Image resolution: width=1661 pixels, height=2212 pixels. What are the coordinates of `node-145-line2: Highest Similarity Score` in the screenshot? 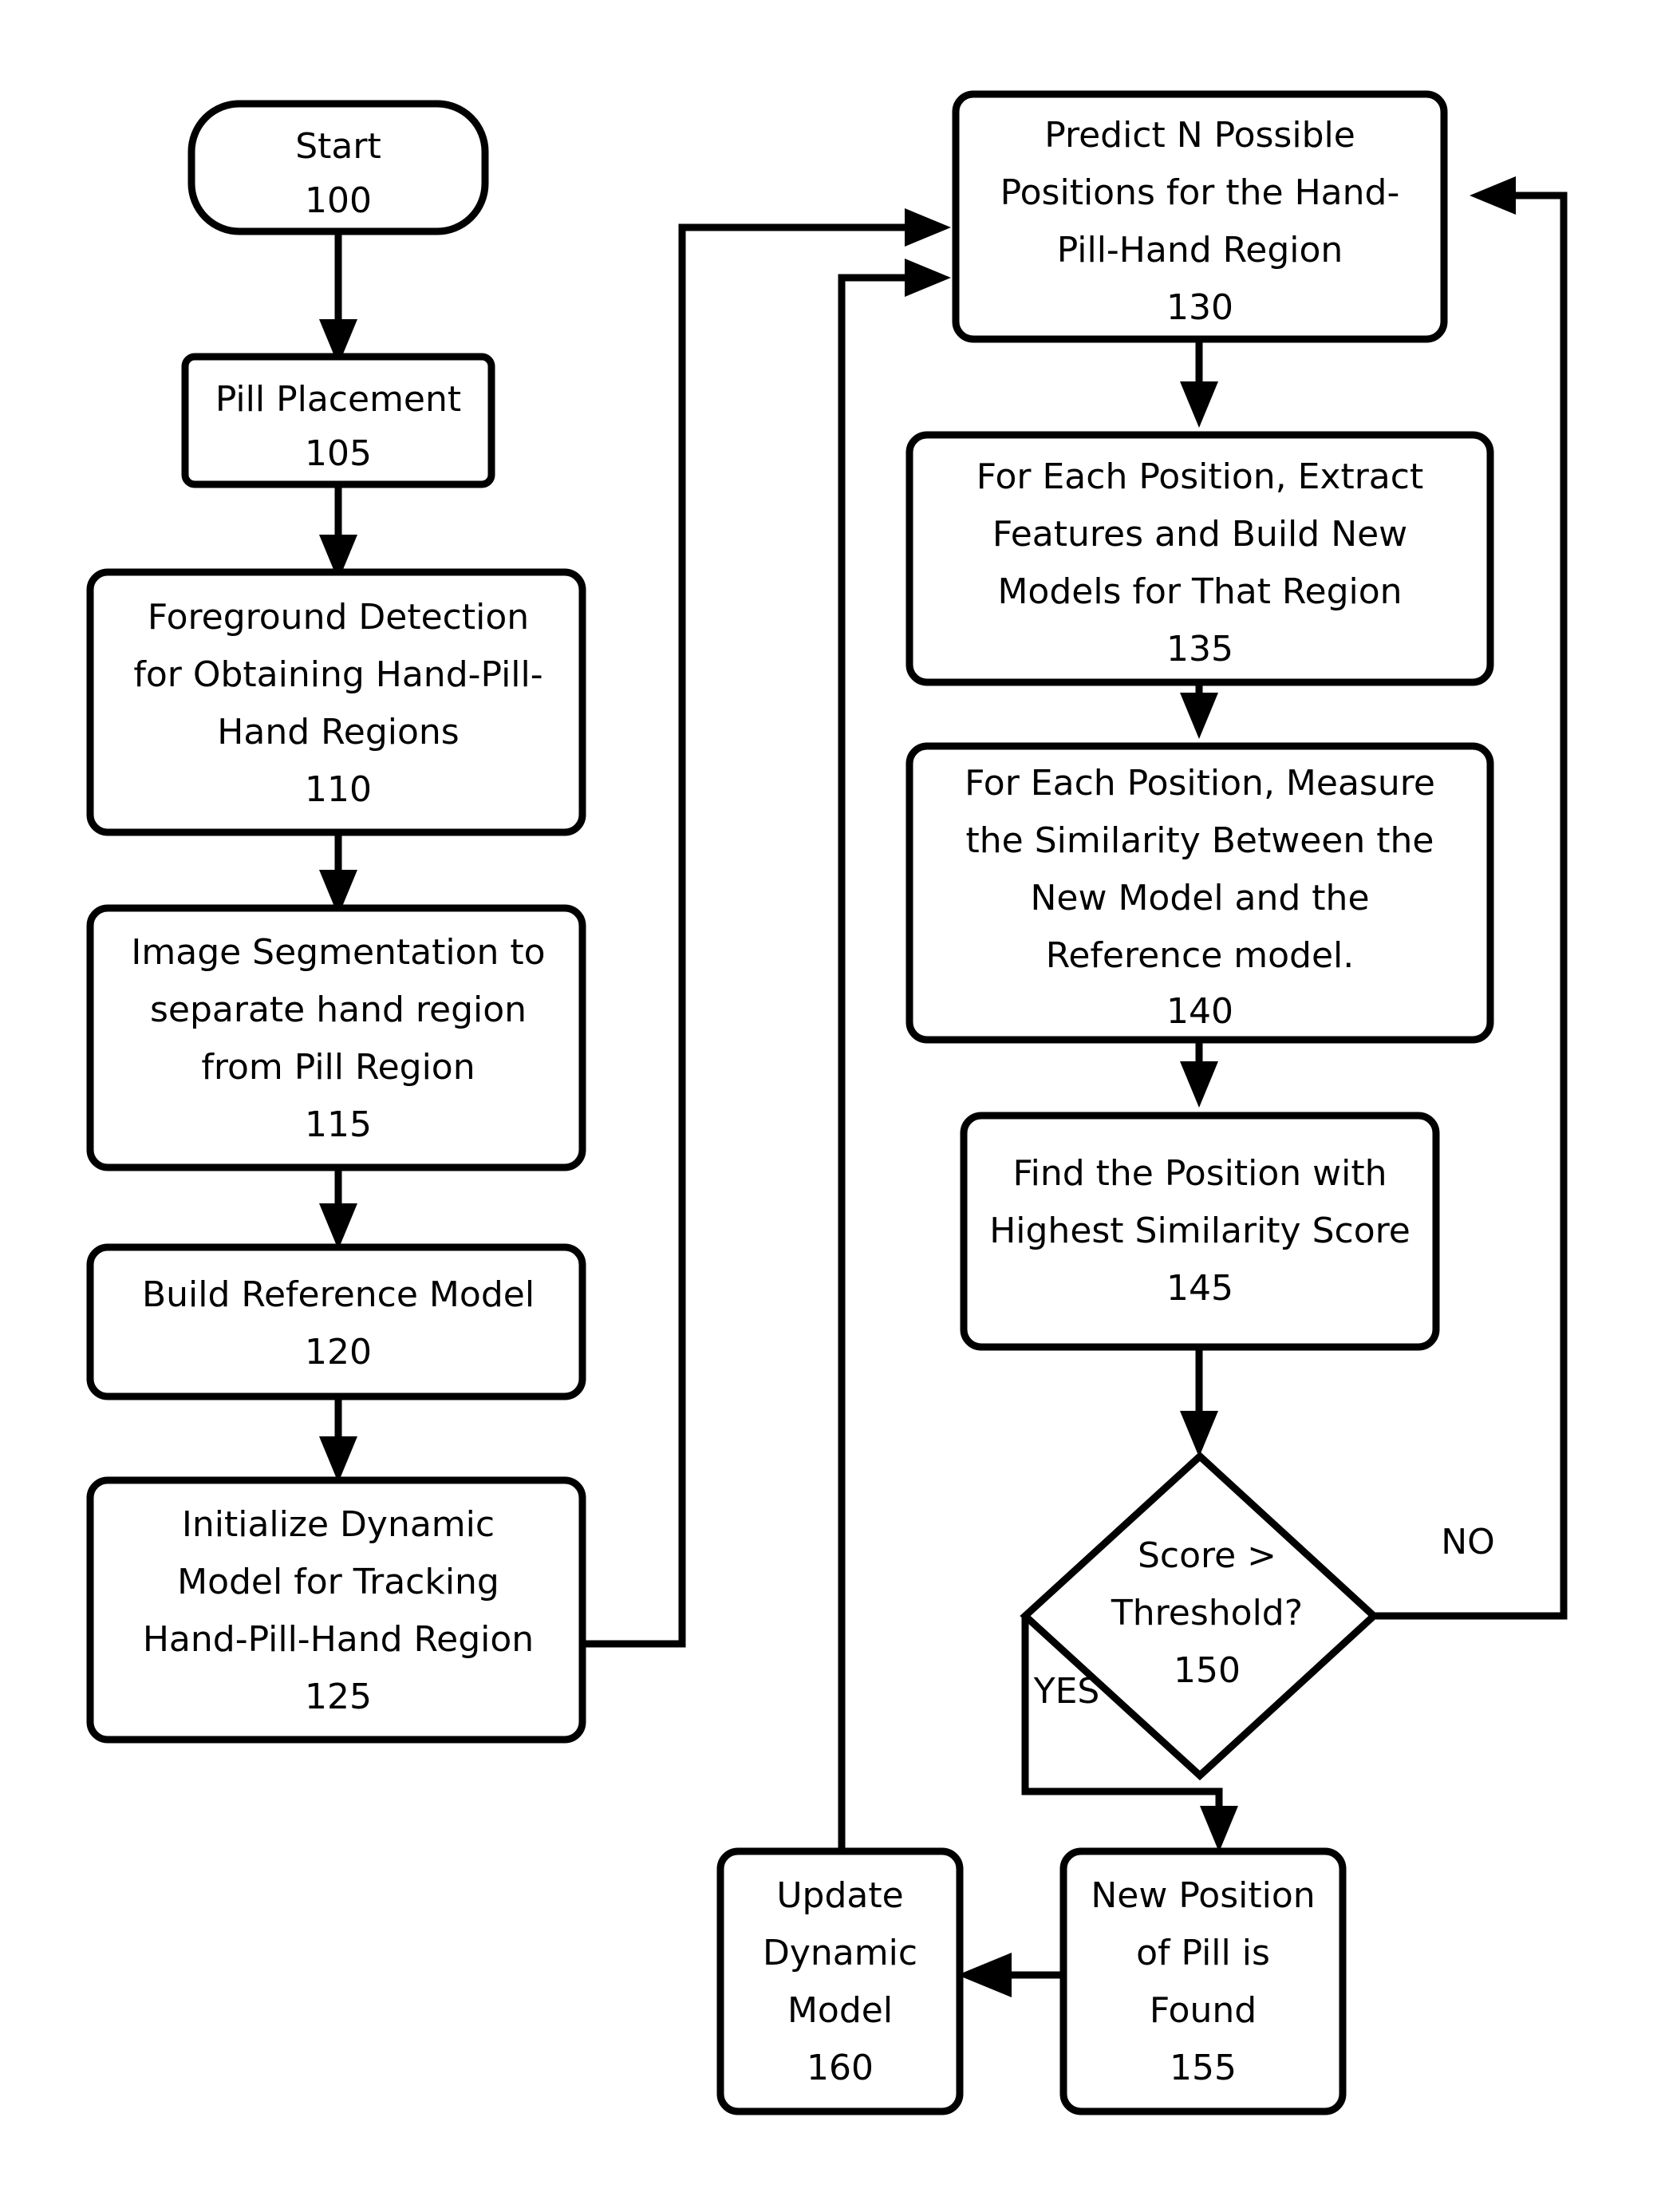 It's located at (1200, 1231).